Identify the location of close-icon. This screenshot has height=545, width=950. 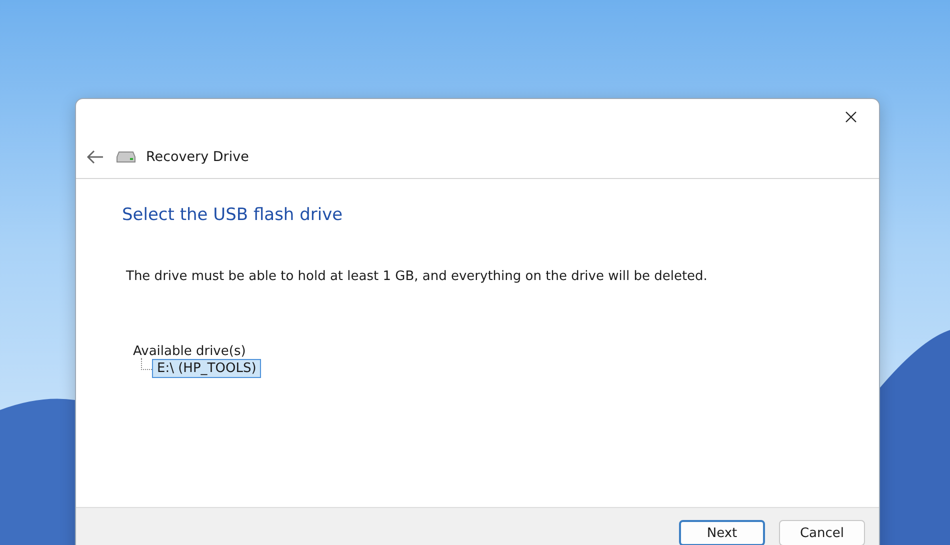
(851, 117).